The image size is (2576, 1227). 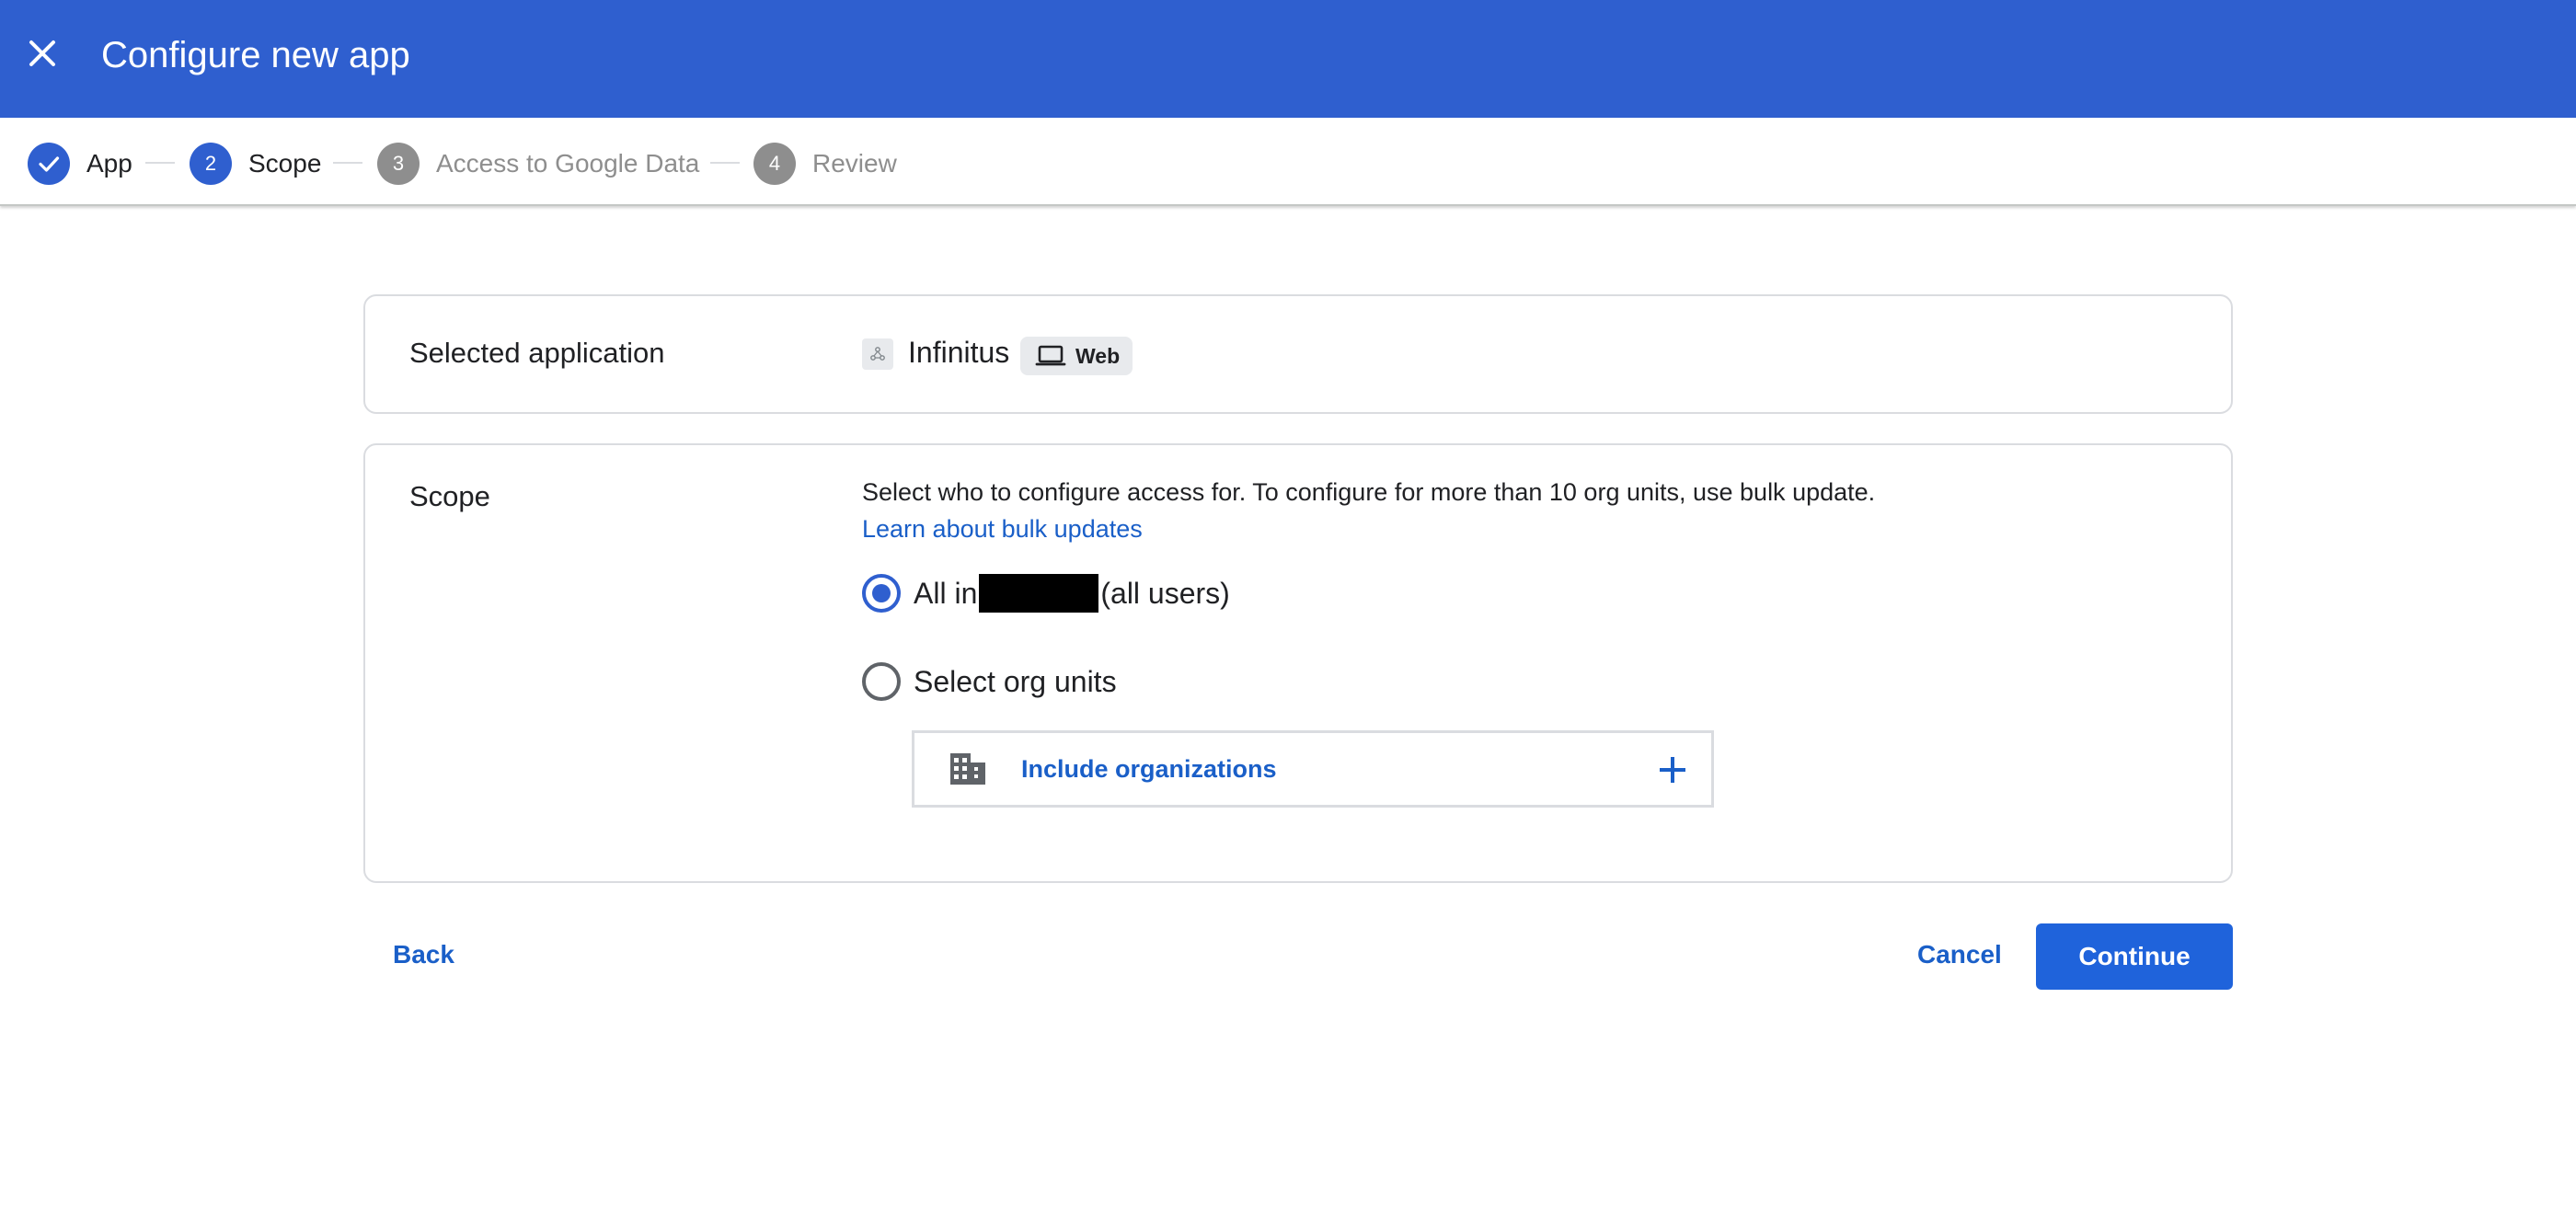 I want to click on step-access-google-data: 3 Access to Google Data, so click(x=538, y=164).